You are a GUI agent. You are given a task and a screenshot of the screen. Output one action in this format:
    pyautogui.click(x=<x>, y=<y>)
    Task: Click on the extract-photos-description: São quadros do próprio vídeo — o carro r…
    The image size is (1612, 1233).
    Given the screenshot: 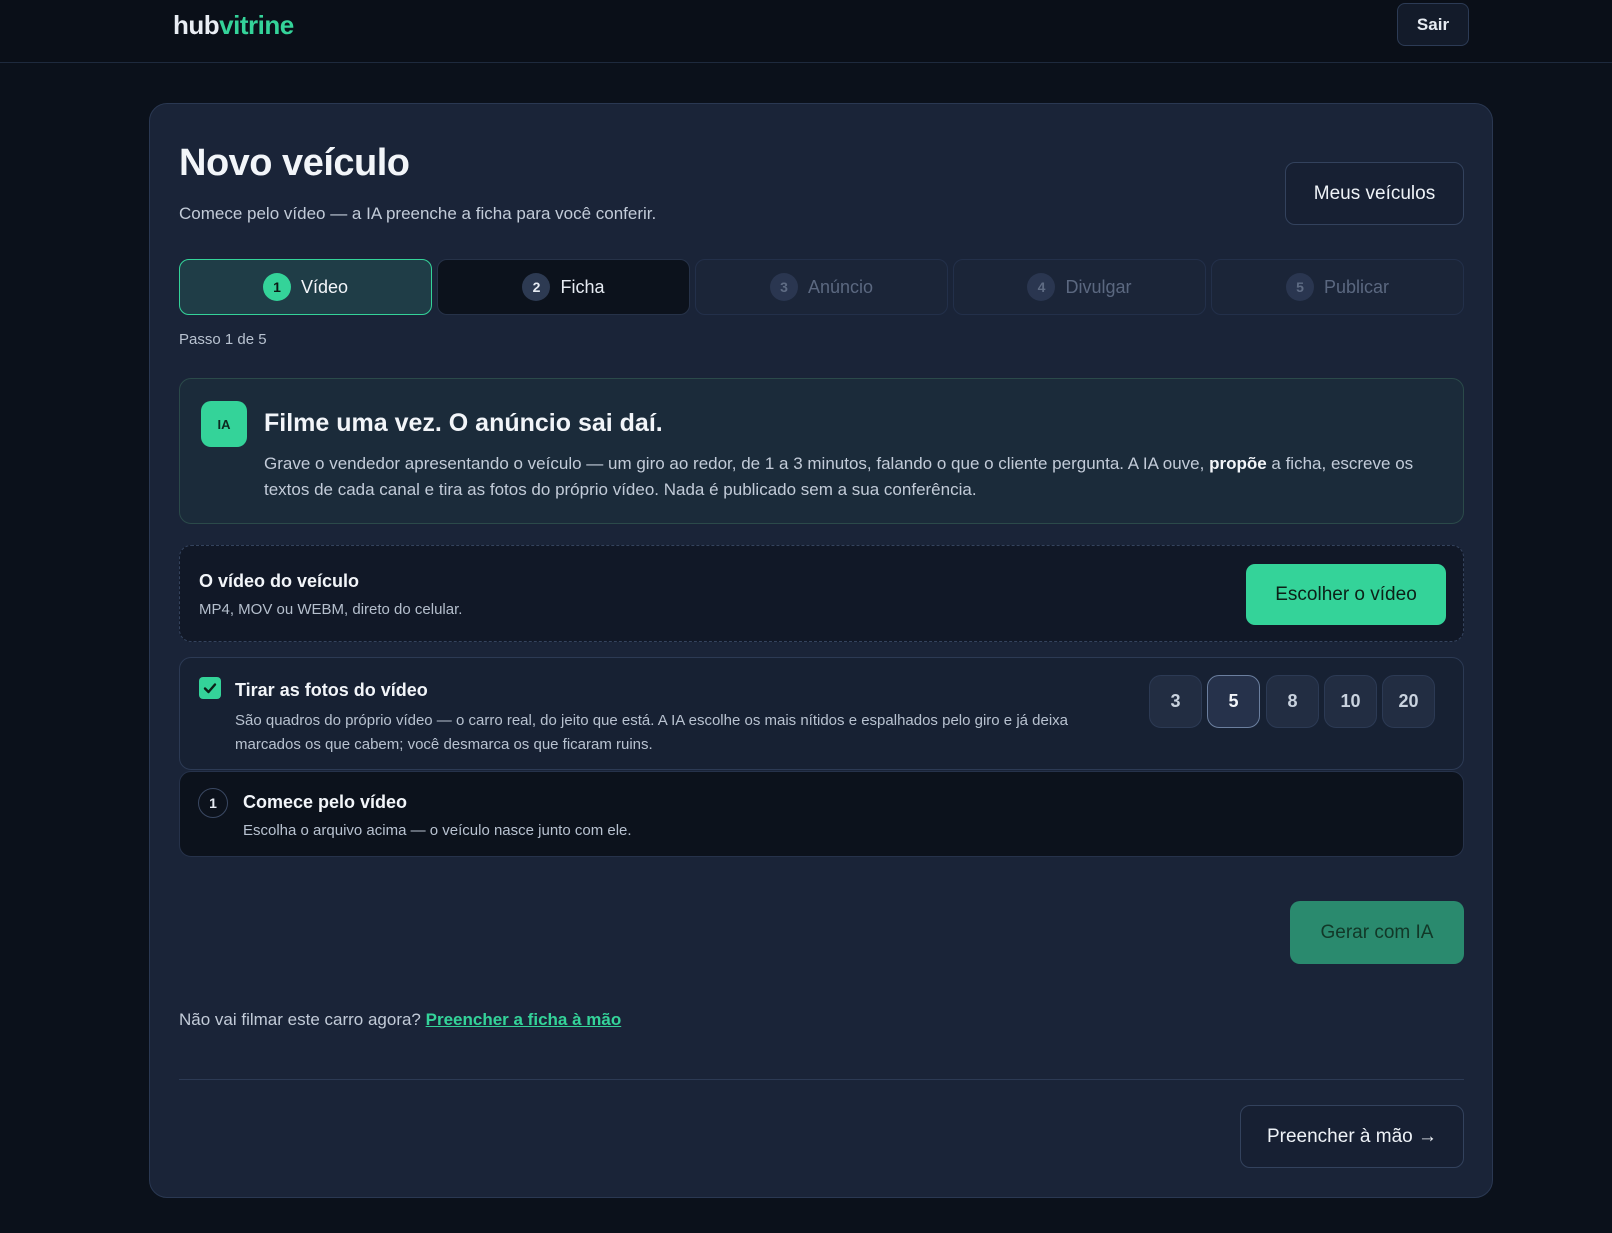 What is the action you would take?
    pyautogui.click(x=652, y=732)
    